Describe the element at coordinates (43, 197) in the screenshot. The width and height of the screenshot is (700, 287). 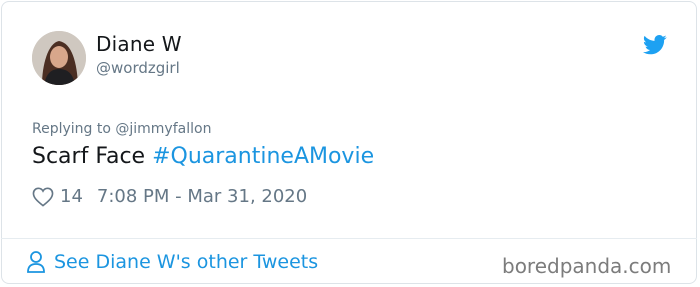
I see `heart-icon` at that location.